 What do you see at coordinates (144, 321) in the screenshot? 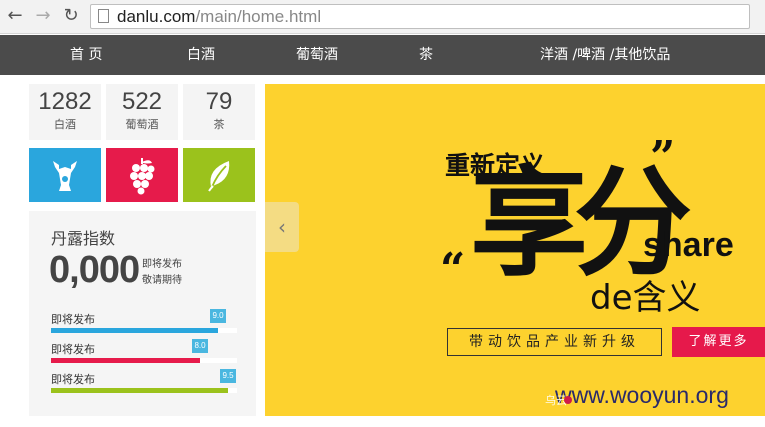
I see `score-bar: 9.0` at bounding box center [144, 321].